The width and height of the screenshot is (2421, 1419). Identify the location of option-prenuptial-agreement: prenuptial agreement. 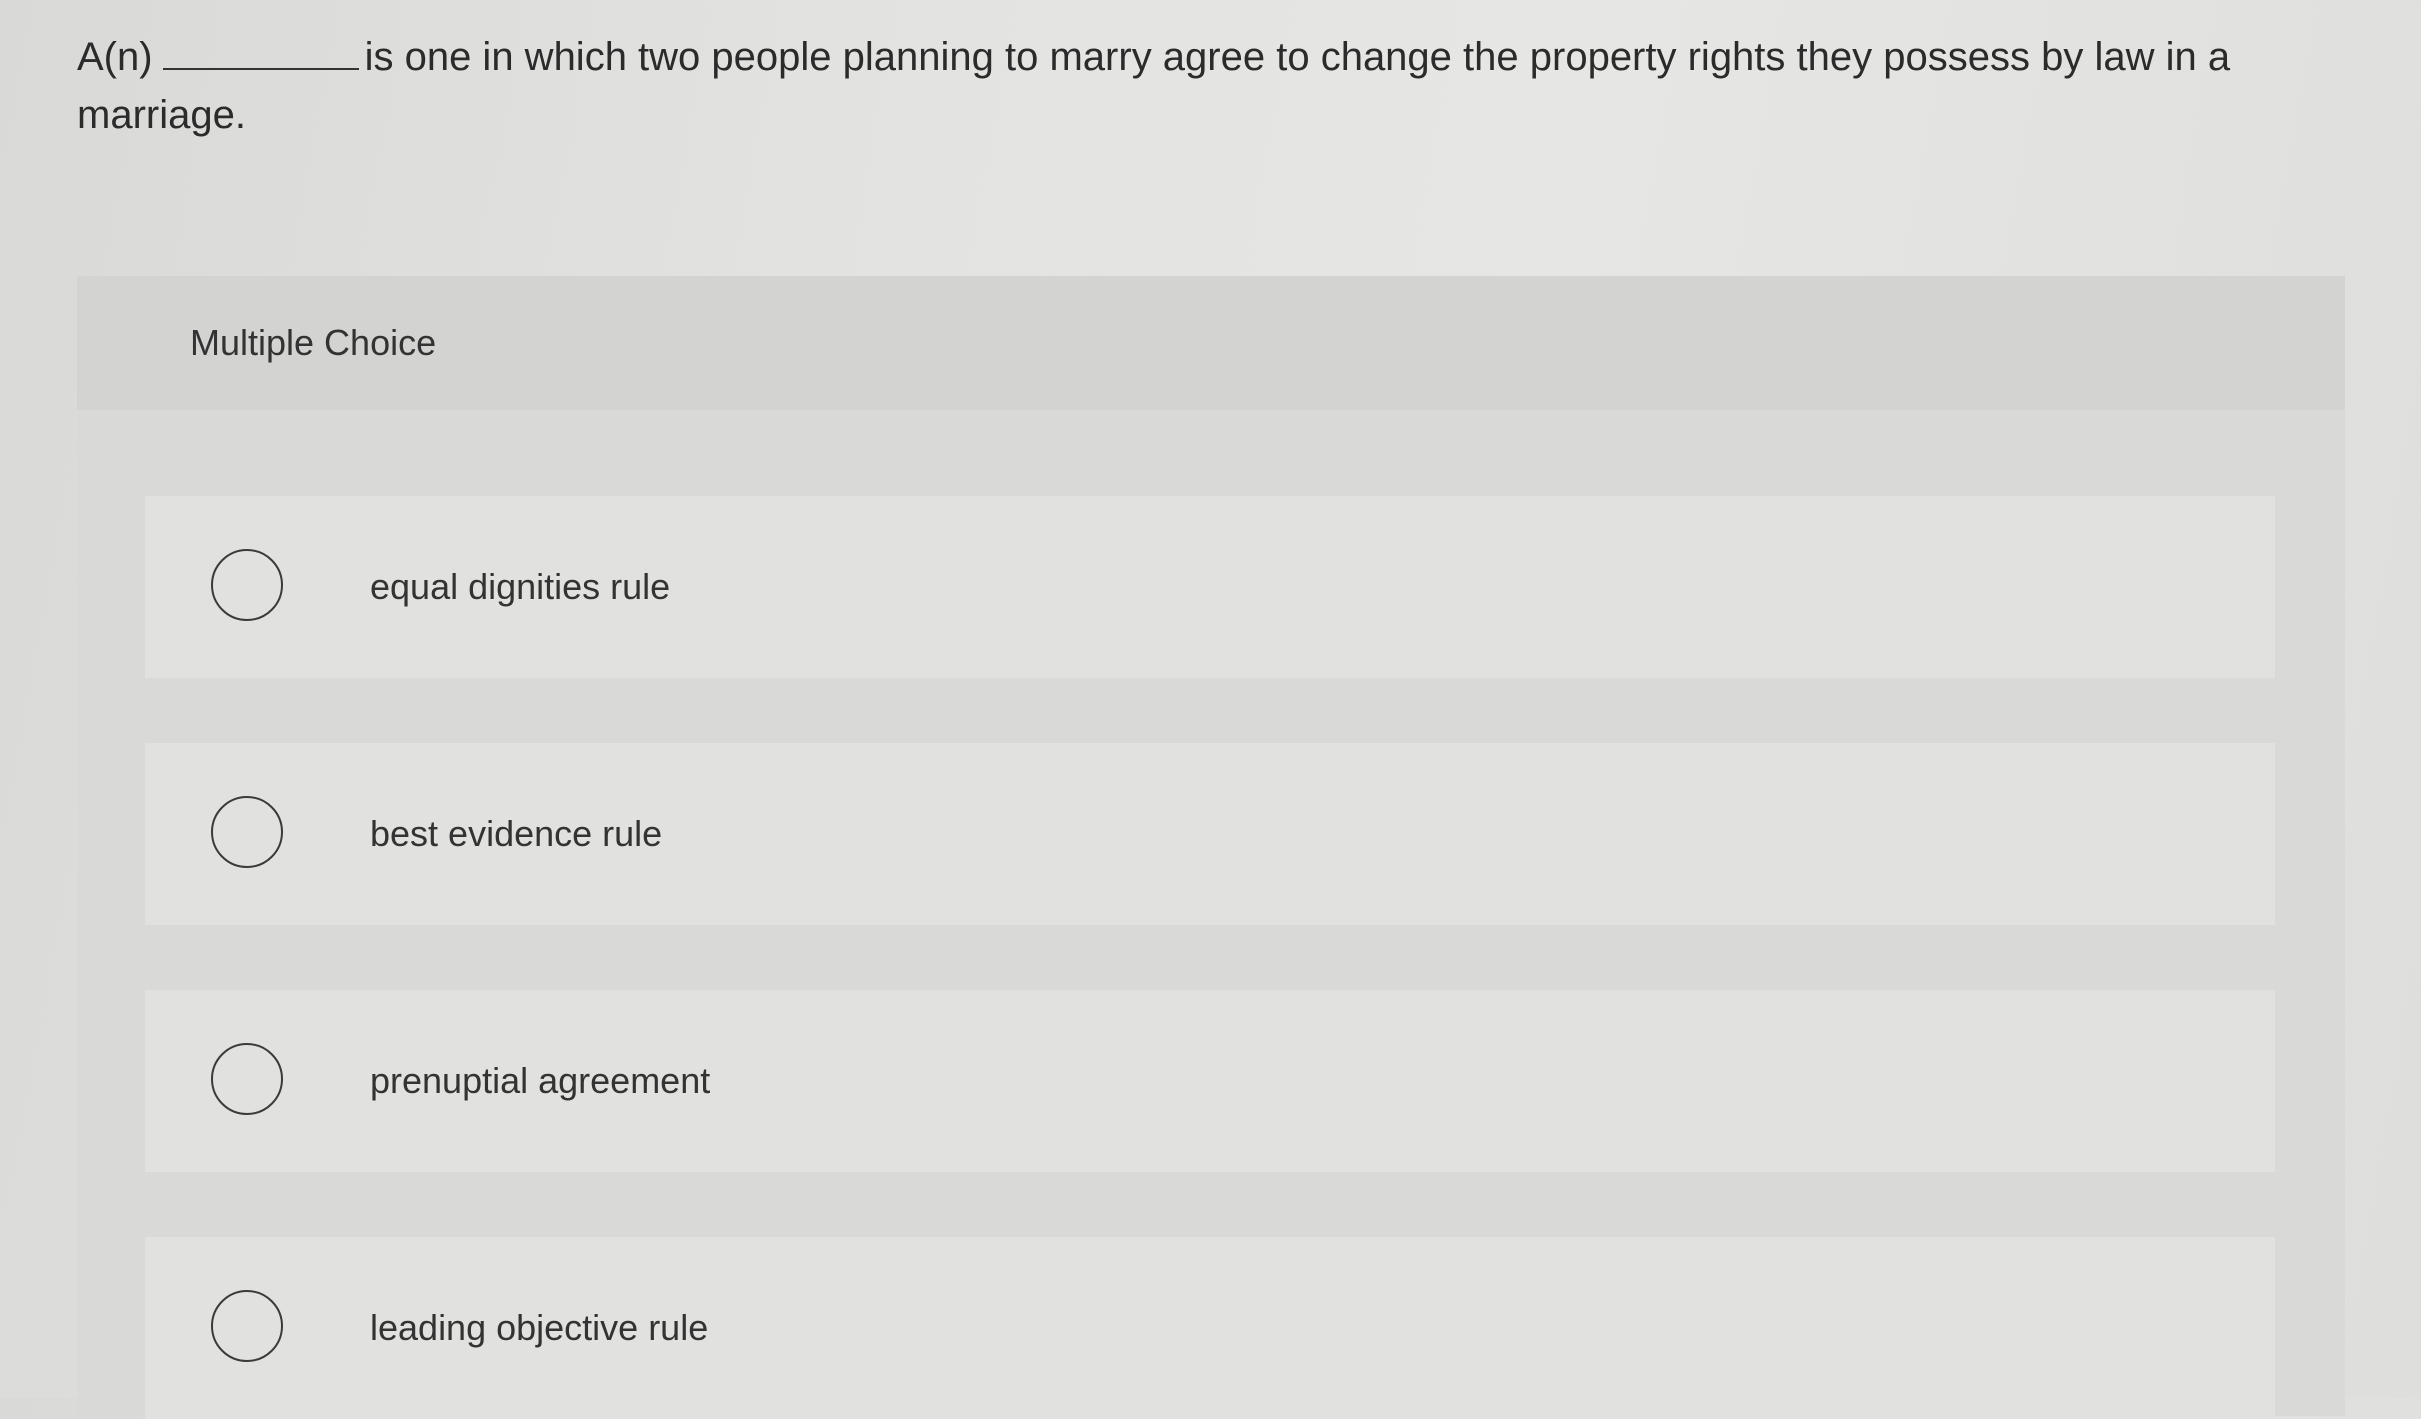
(1210, 1081).